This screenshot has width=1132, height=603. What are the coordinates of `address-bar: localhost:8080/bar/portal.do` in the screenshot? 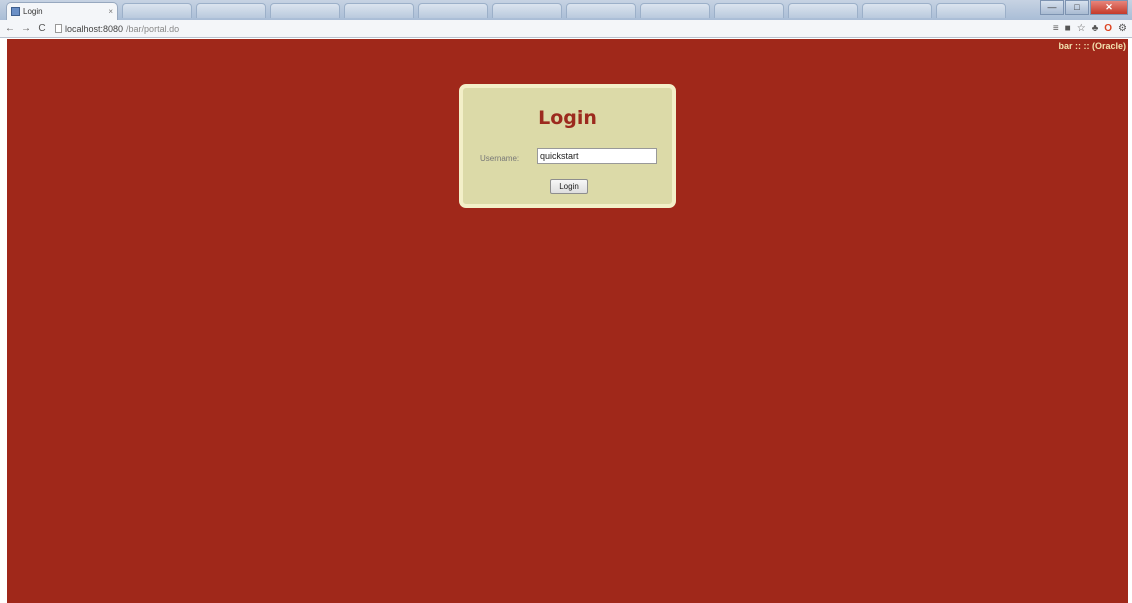 It's located at (550, 29).